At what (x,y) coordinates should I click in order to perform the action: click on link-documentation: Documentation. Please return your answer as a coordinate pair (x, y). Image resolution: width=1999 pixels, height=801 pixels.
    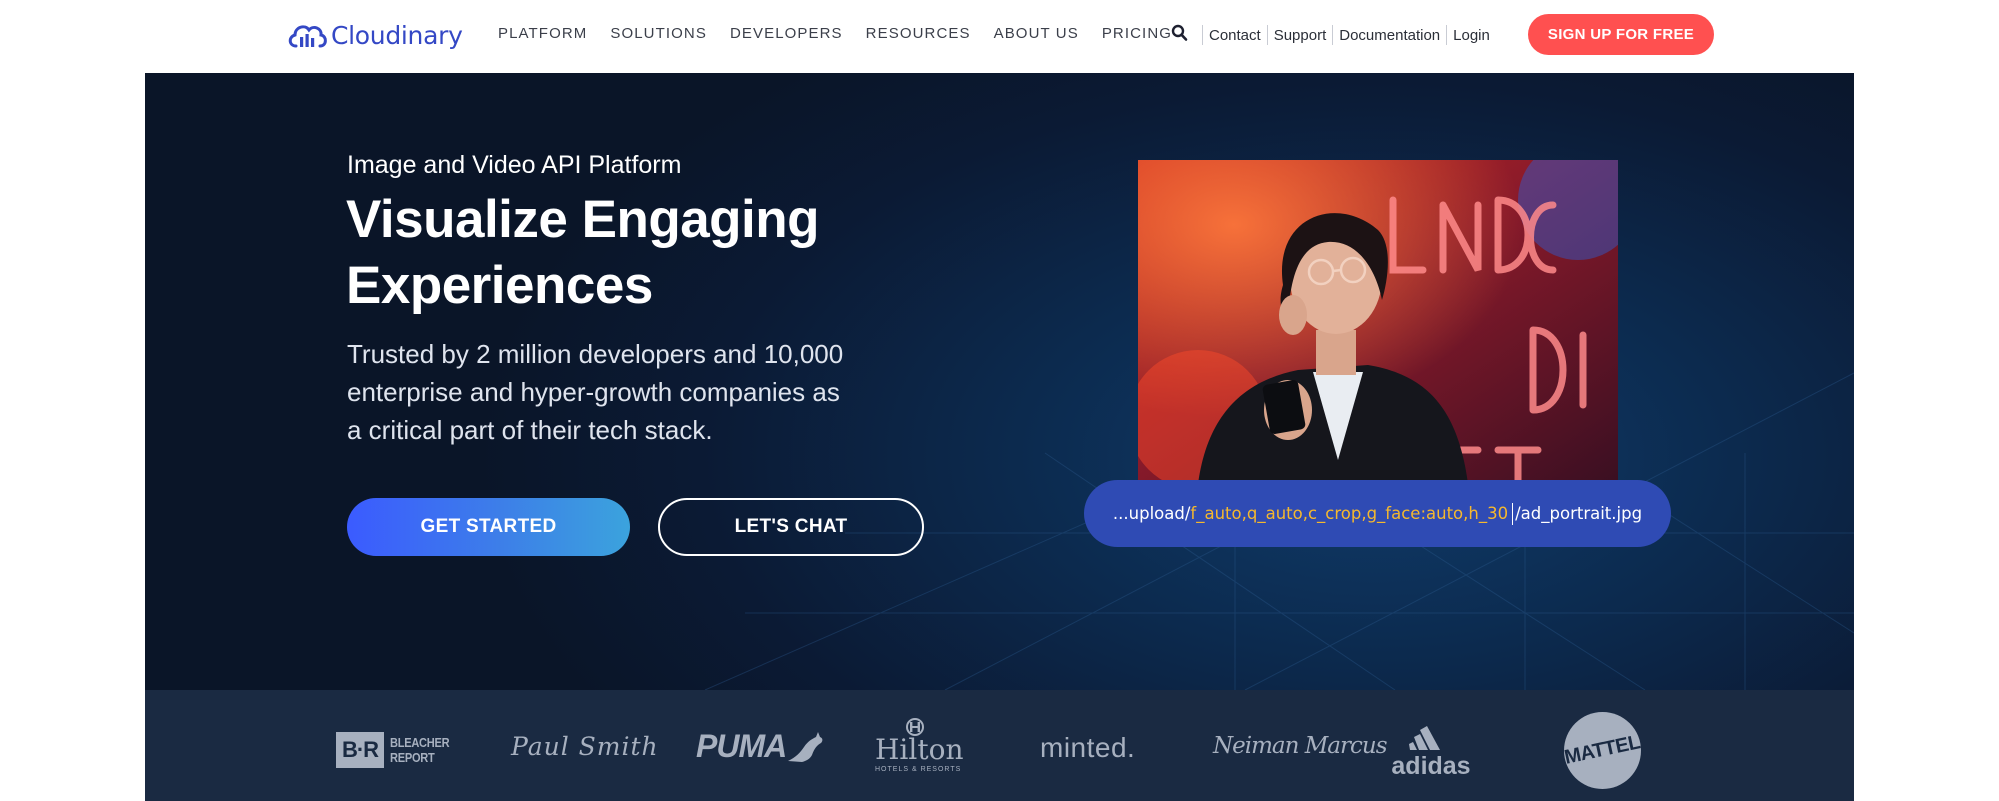
    Looking at the image, I should click on (1389, 35).